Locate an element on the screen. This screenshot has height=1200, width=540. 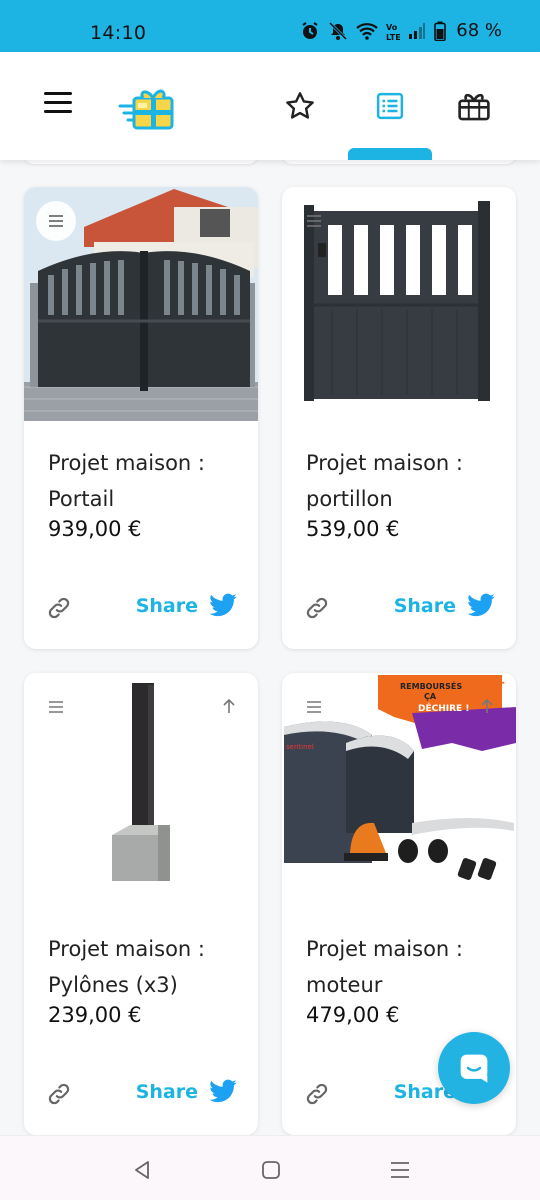
system-navigation-bar is located at coordinates (270, 1167).